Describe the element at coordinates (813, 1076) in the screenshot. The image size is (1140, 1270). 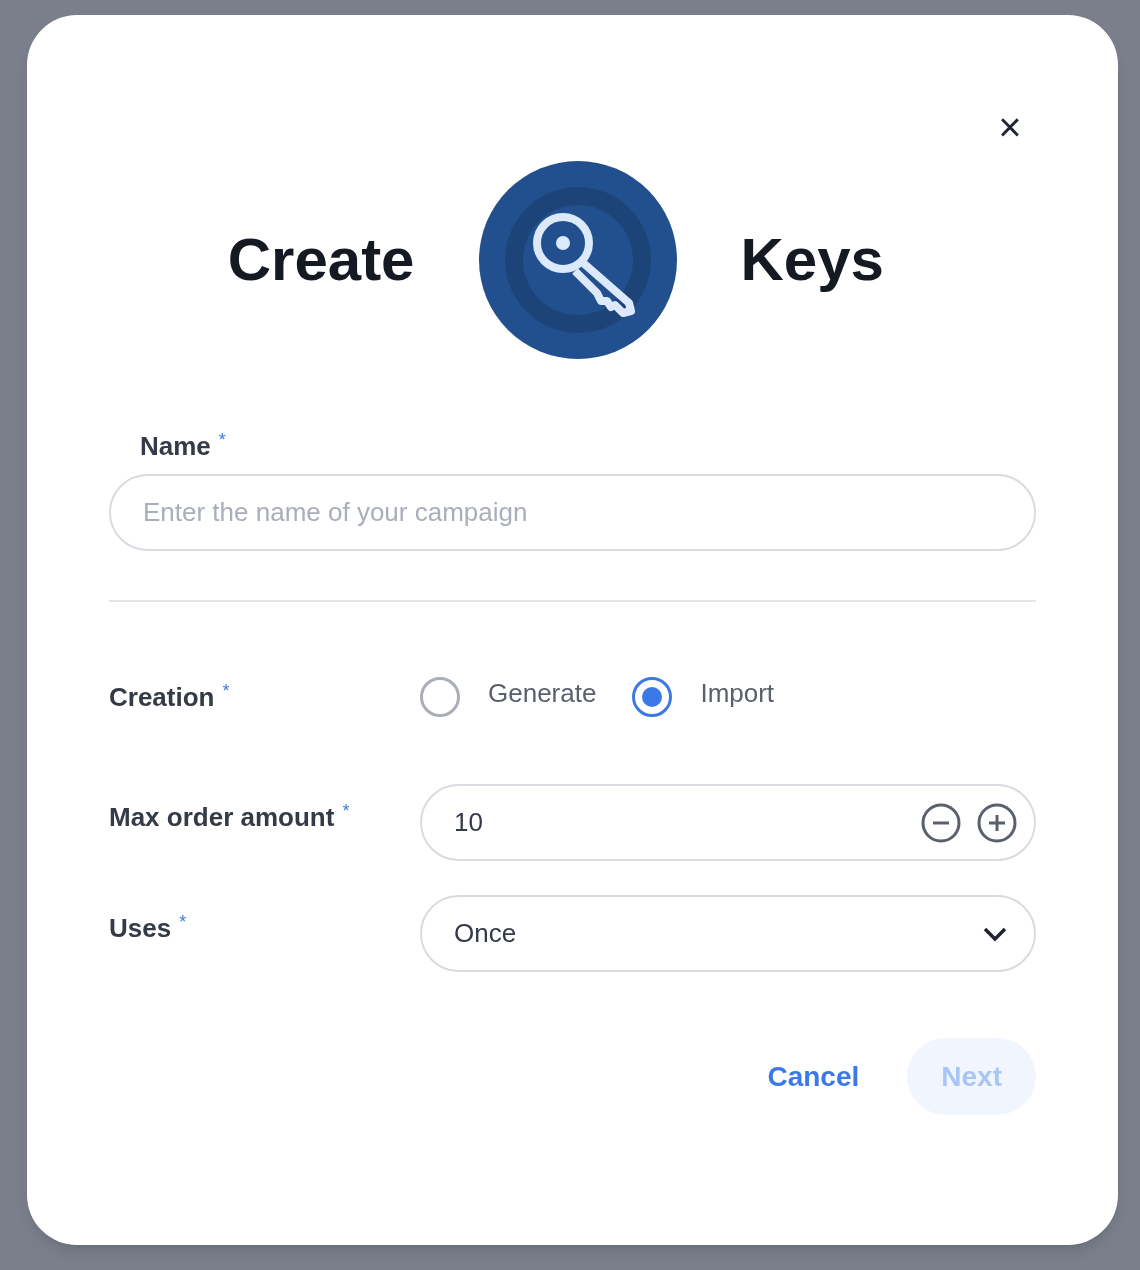
I see `cancel-button: Cancel` at that location.